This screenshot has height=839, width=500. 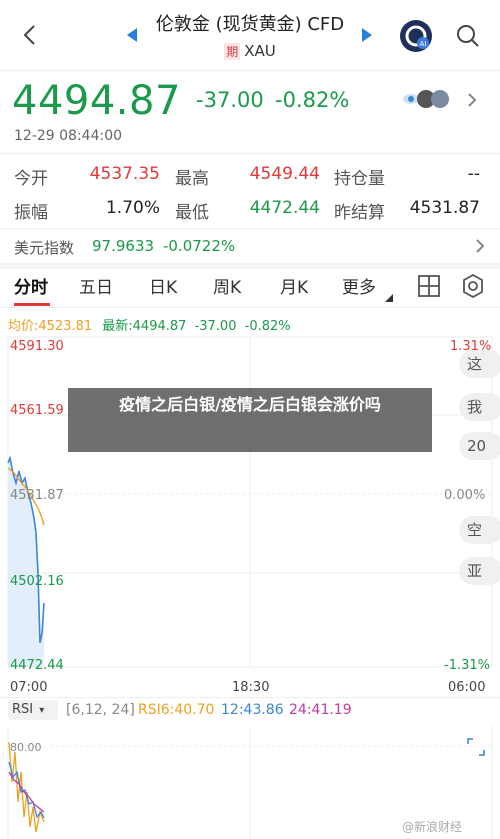 I want to click on next-instrument-button, so click(x=367, y=36).